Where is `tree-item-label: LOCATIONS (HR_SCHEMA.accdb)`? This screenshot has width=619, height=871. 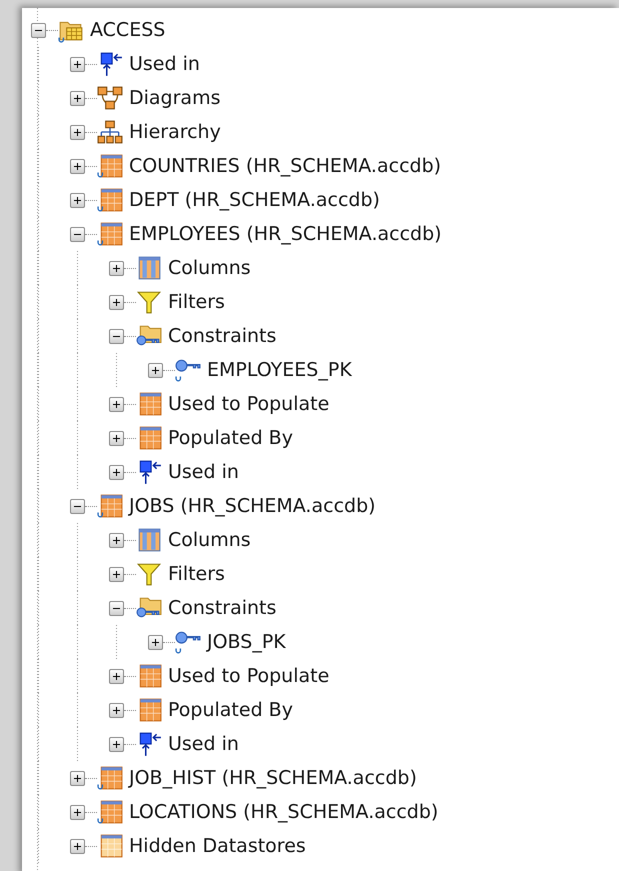
tree-item-label: LOCATIONS (HR_SCHEMA.accdb) is located at coordinates (283, 812).